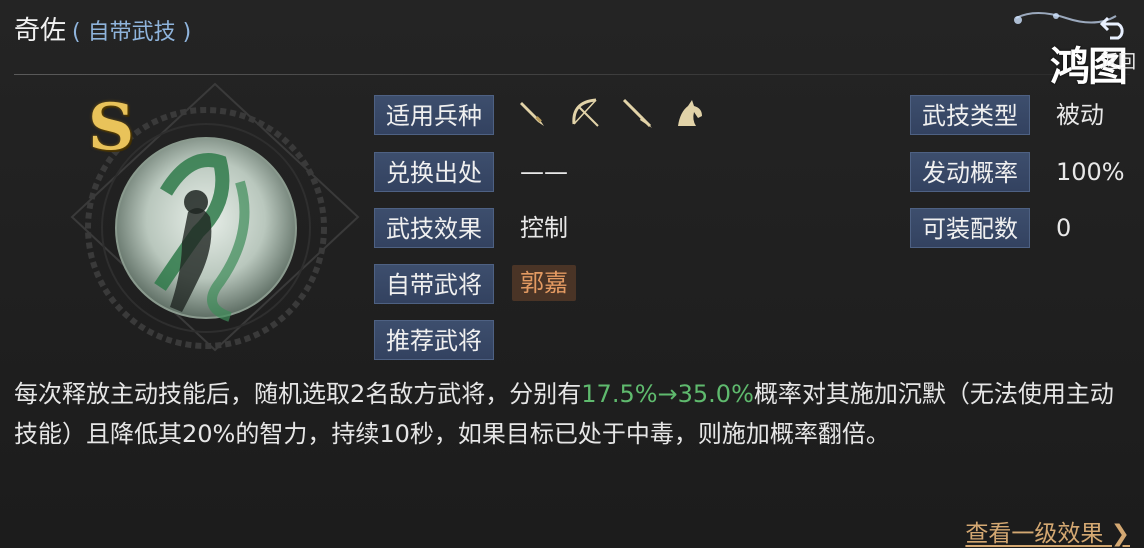 The height and width of the screenshot is (548, 1144). Describe the element at coordinates (1118, 61) in the screenshot. I see `return-button: 返回` at that location.